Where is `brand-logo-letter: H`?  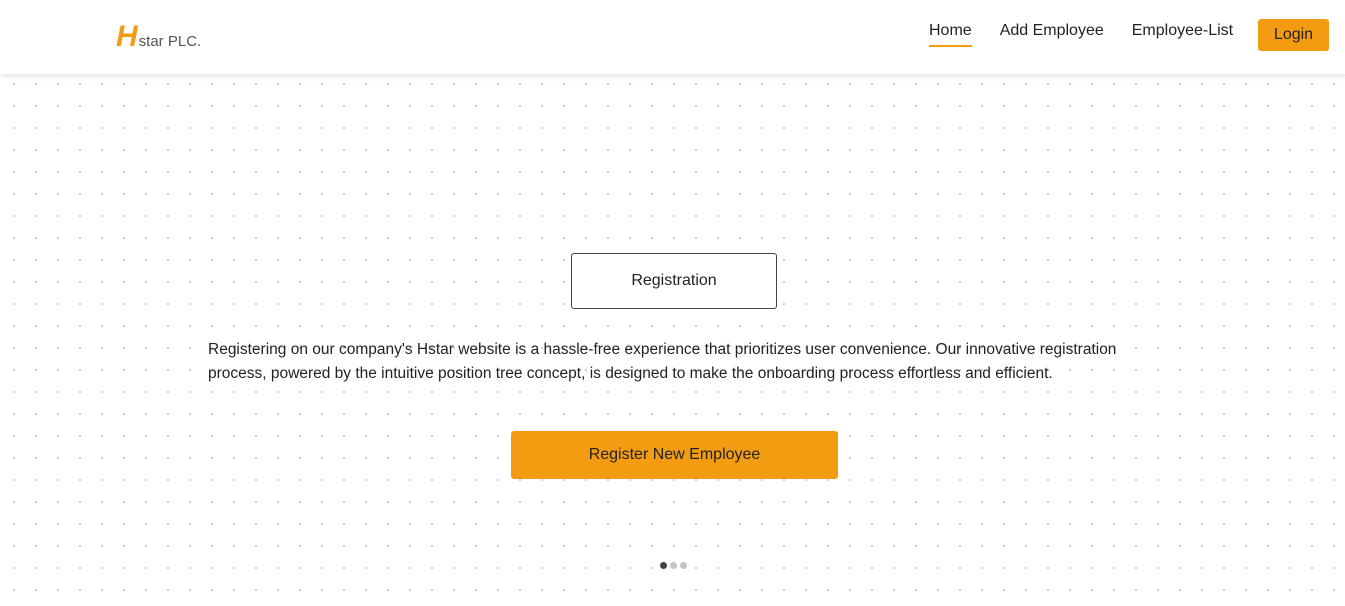
brand-logo-letter: H is located at coordinates (127, 36).